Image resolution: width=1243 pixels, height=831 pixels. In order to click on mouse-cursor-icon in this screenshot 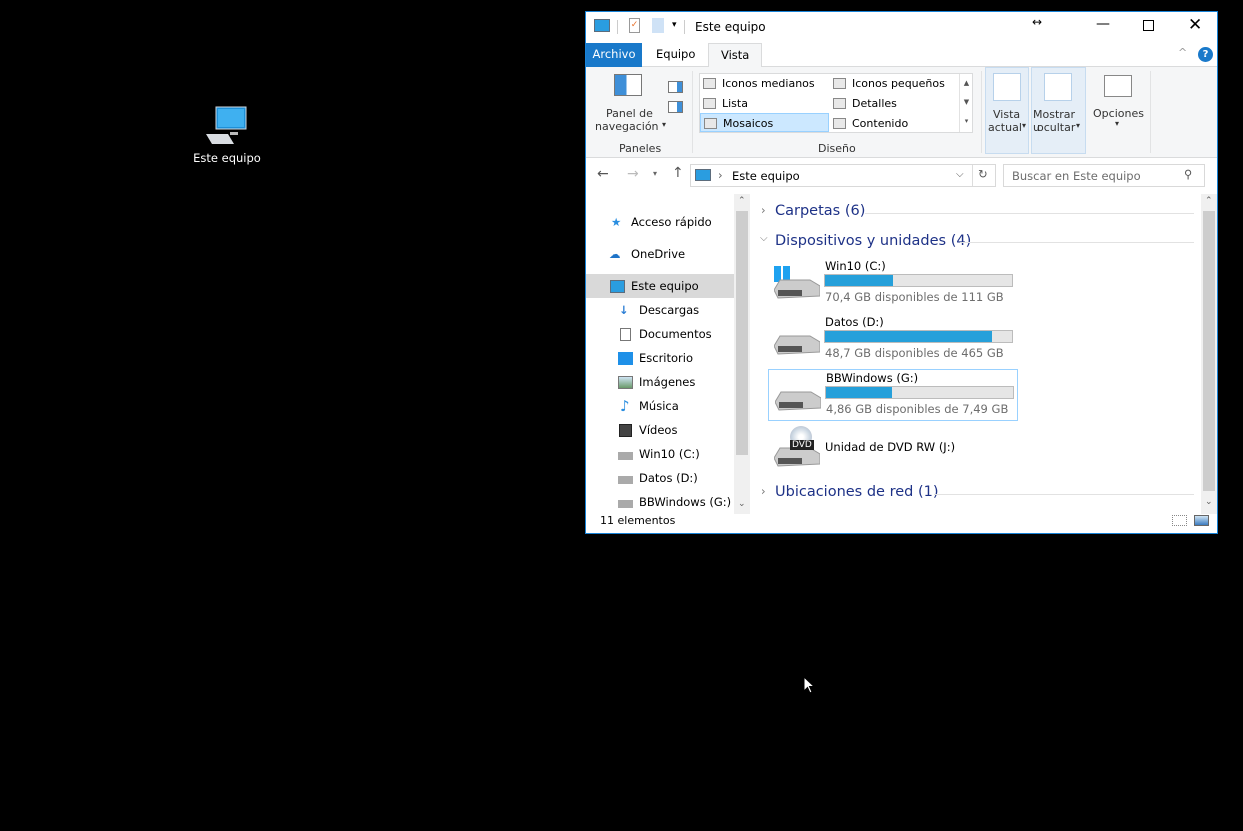, I will do `click(809, 685)`.